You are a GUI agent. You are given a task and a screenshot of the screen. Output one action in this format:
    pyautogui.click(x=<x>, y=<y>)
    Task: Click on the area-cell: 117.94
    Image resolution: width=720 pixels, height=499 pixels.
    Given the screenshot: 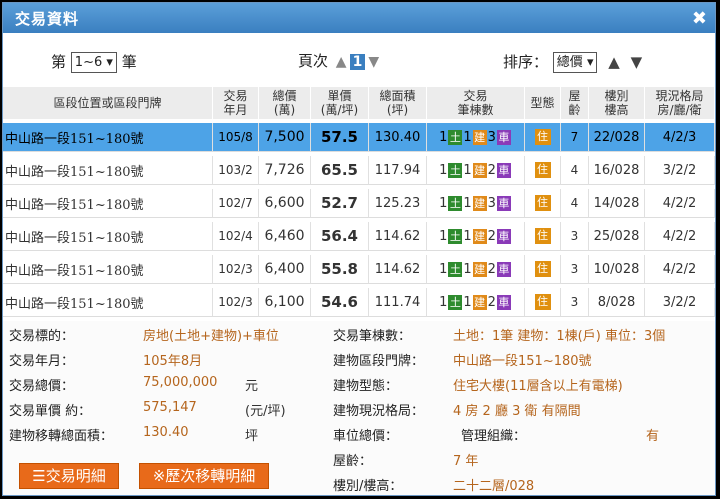 What is the action you would take?
    pyautogui.click(x=398, y=170)
    